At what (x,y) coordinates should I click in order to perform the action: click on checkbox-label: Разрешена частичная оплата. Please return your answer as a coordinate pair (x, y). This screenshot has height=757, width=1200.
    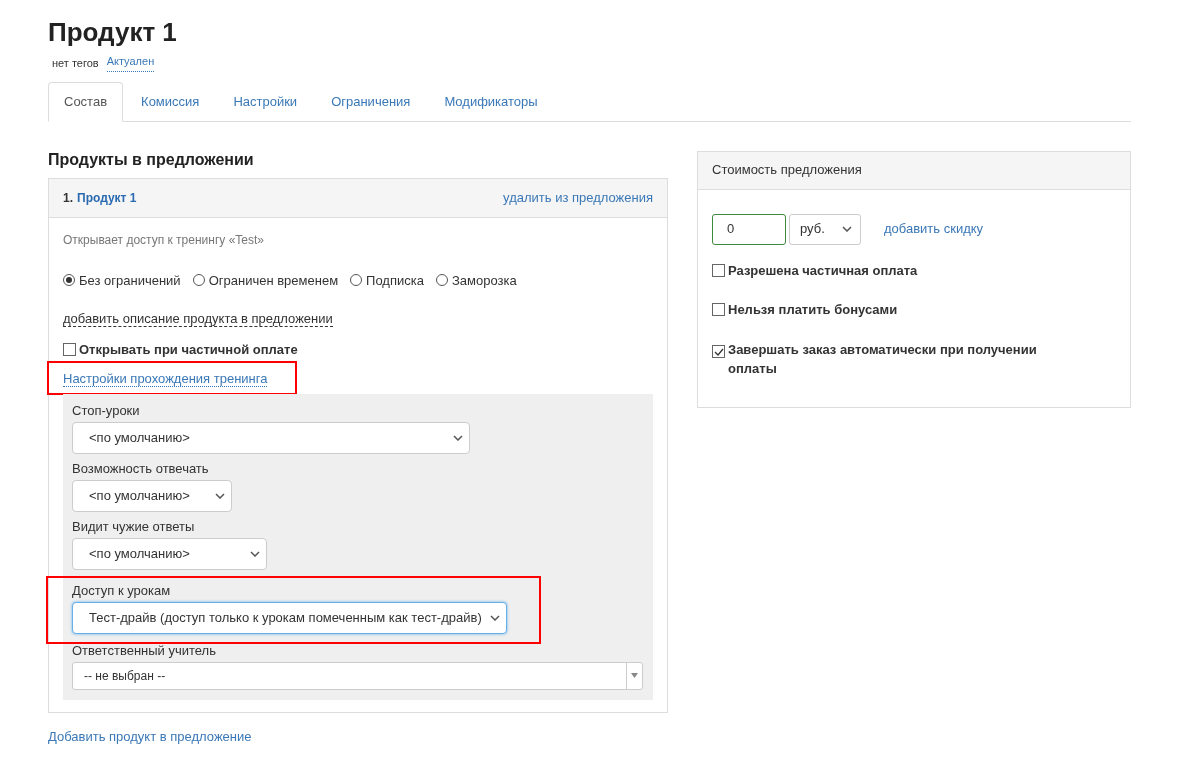
    Looking at the image, I should click on (823, 270).